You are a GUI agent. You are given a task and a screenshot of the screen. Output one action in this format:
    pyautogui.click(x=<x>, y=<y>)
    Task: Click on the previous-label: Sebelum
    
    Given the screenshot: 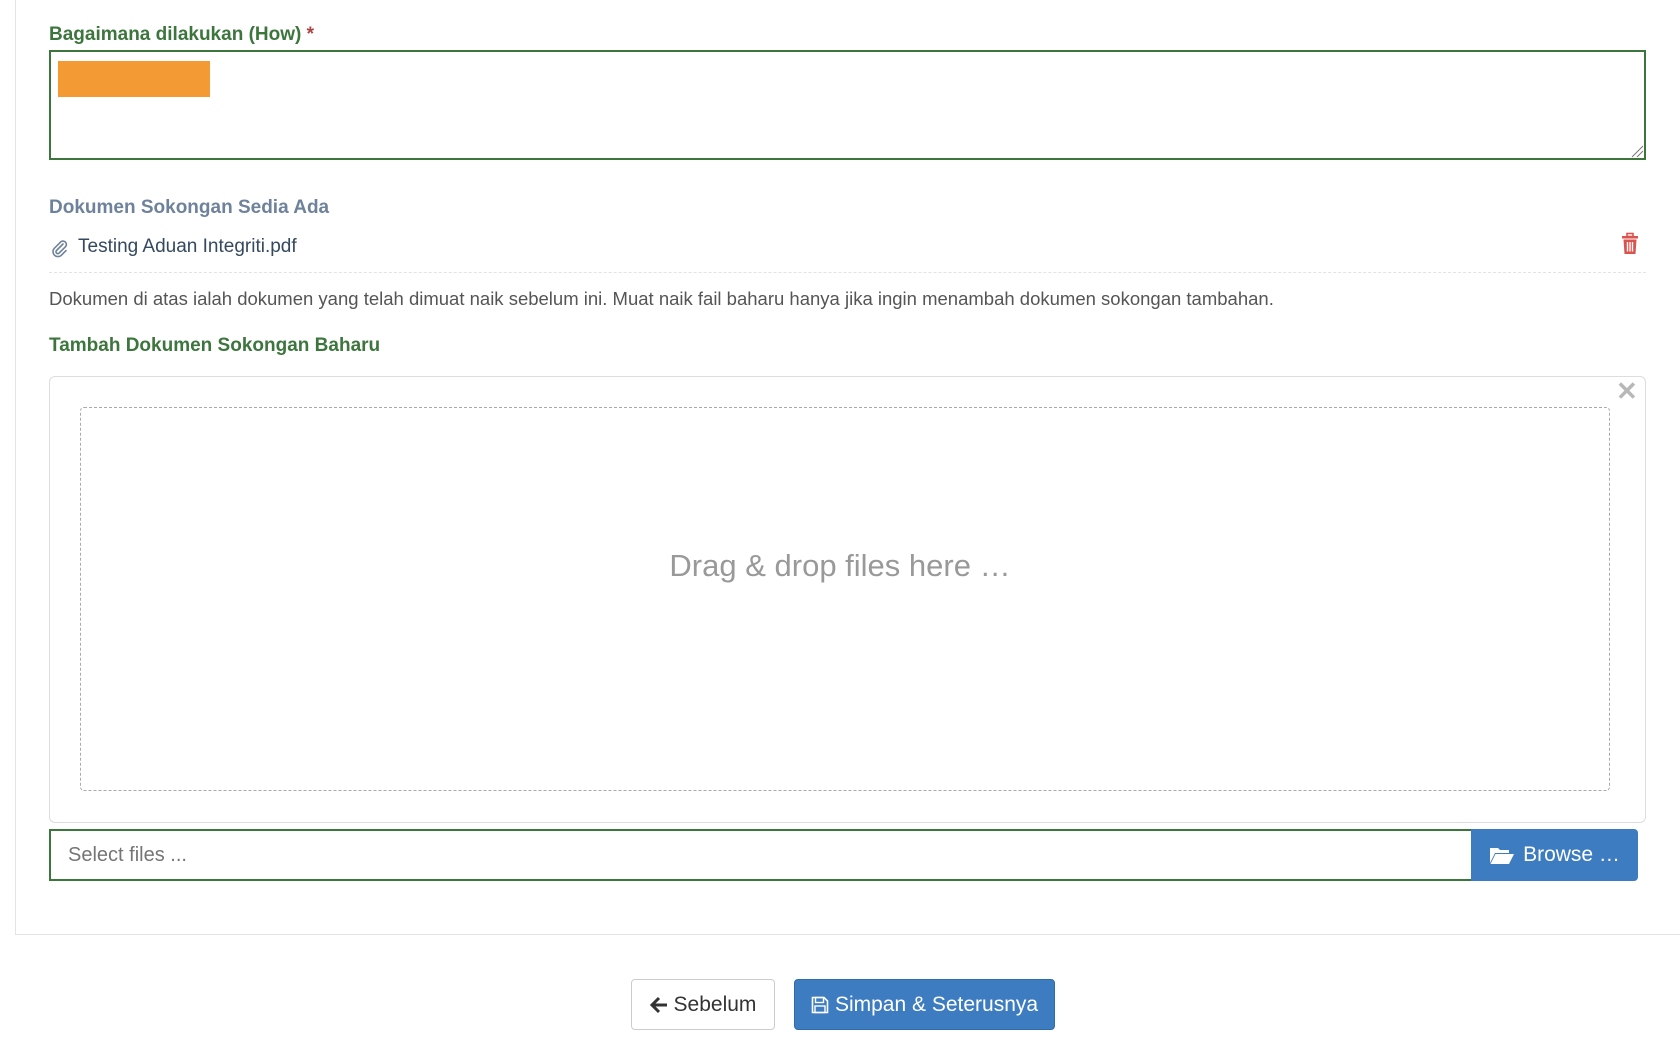 What is the action you would take?
    pyautogui.click(x=715, y=1004)
    